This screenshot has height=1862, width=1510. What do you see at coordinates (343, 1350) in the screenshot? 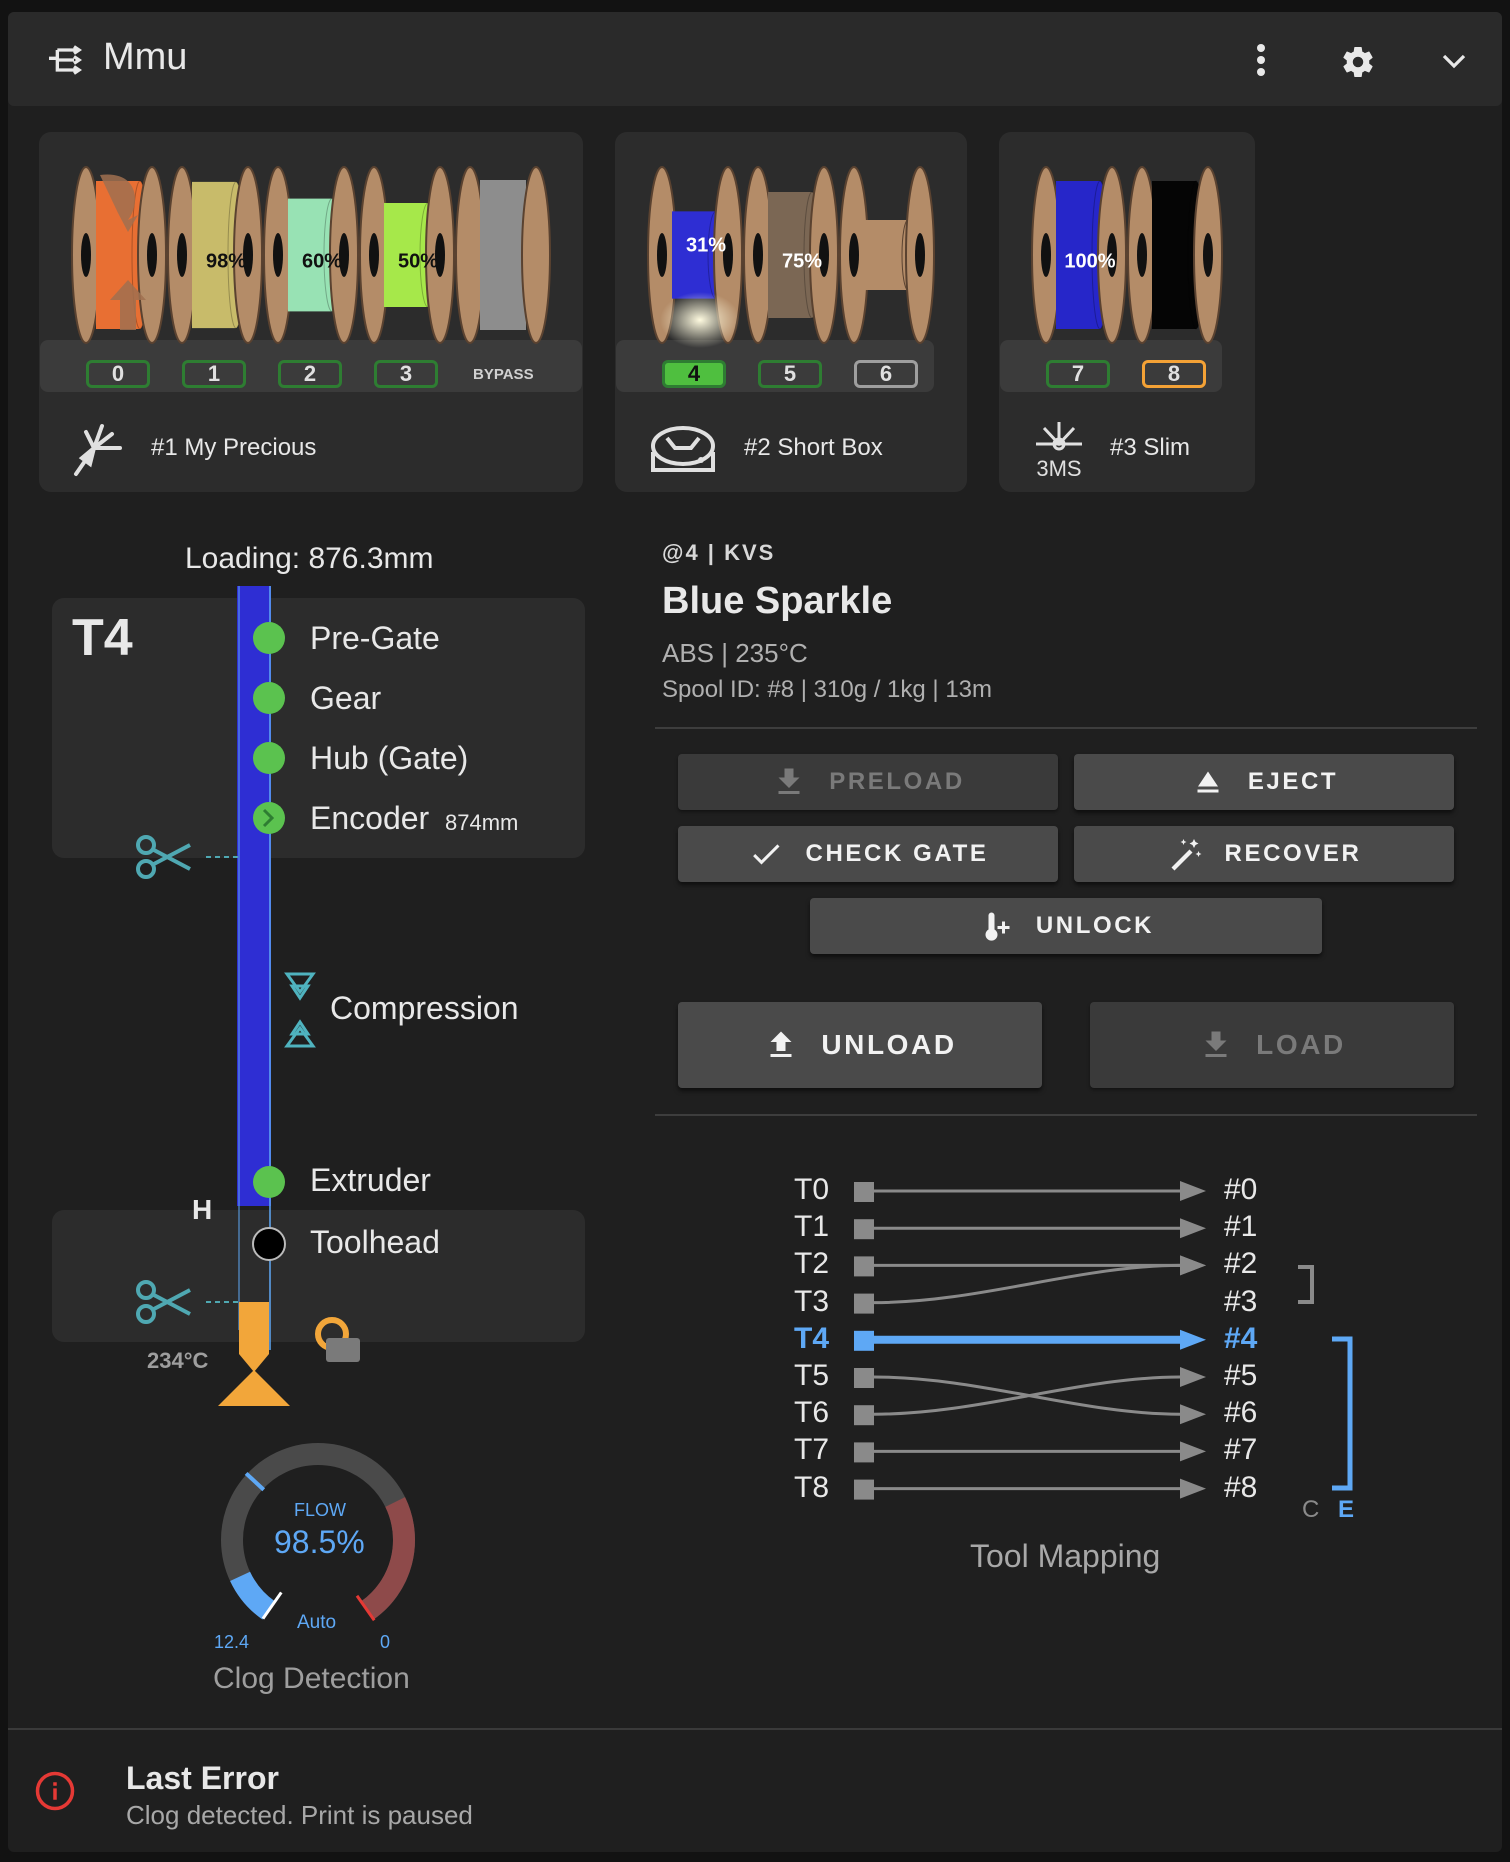
I see `extruder-gear-icon` at bounding box center [343, 1350].